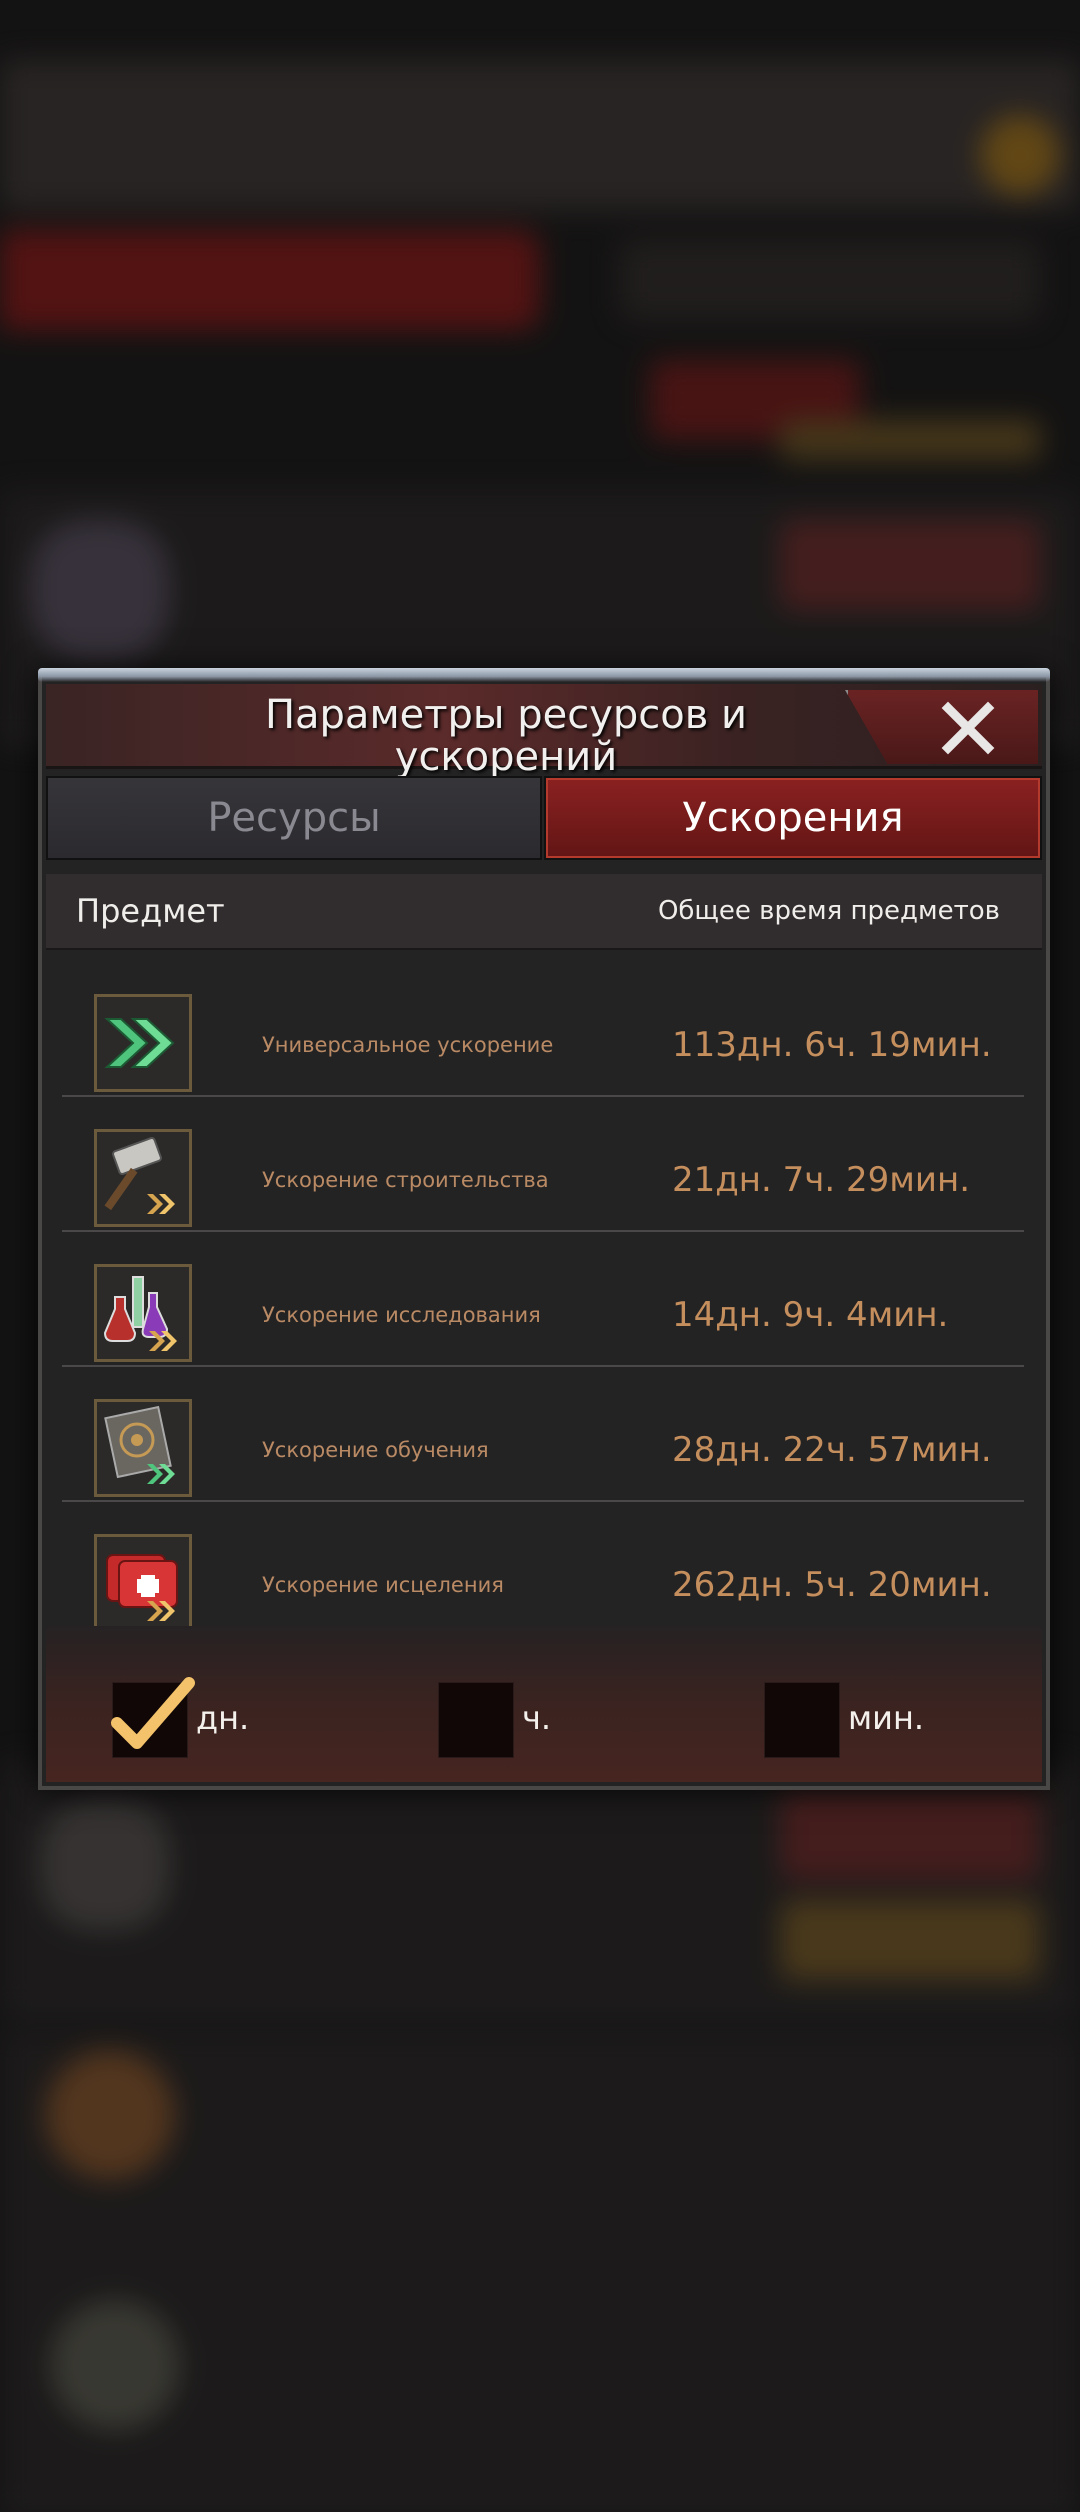  I want to click on checkbox-days, so click(153, 1717).